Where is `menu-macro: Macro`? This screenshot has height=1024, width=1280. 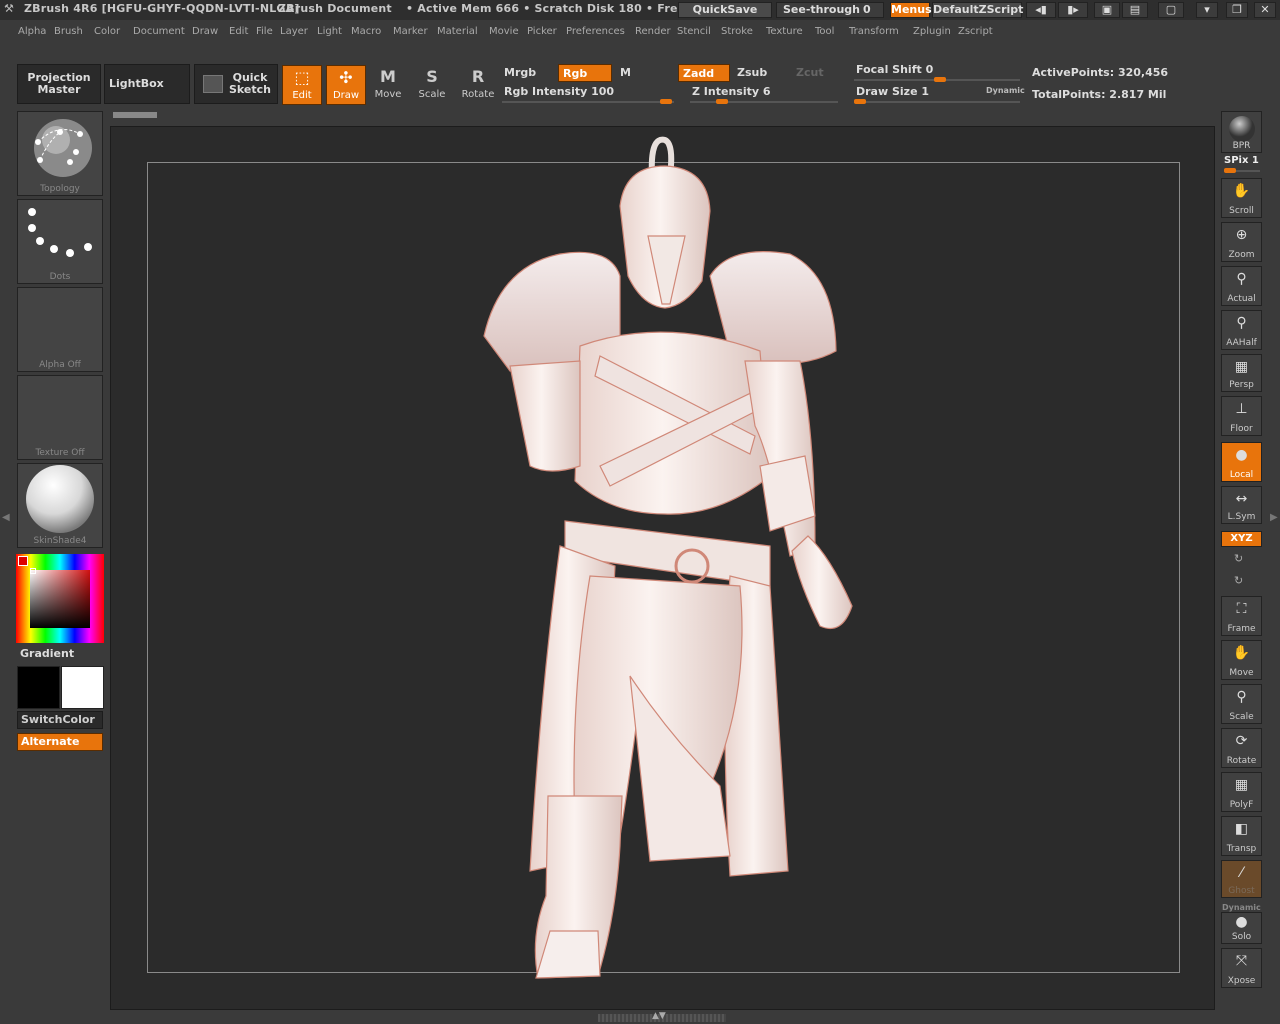 menu-macro: Macro is located at coordinates (366, 31).